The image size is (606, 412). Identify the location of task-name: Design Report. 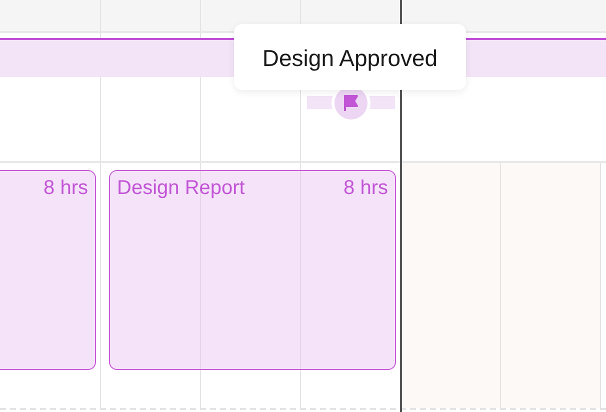
(181, 188).